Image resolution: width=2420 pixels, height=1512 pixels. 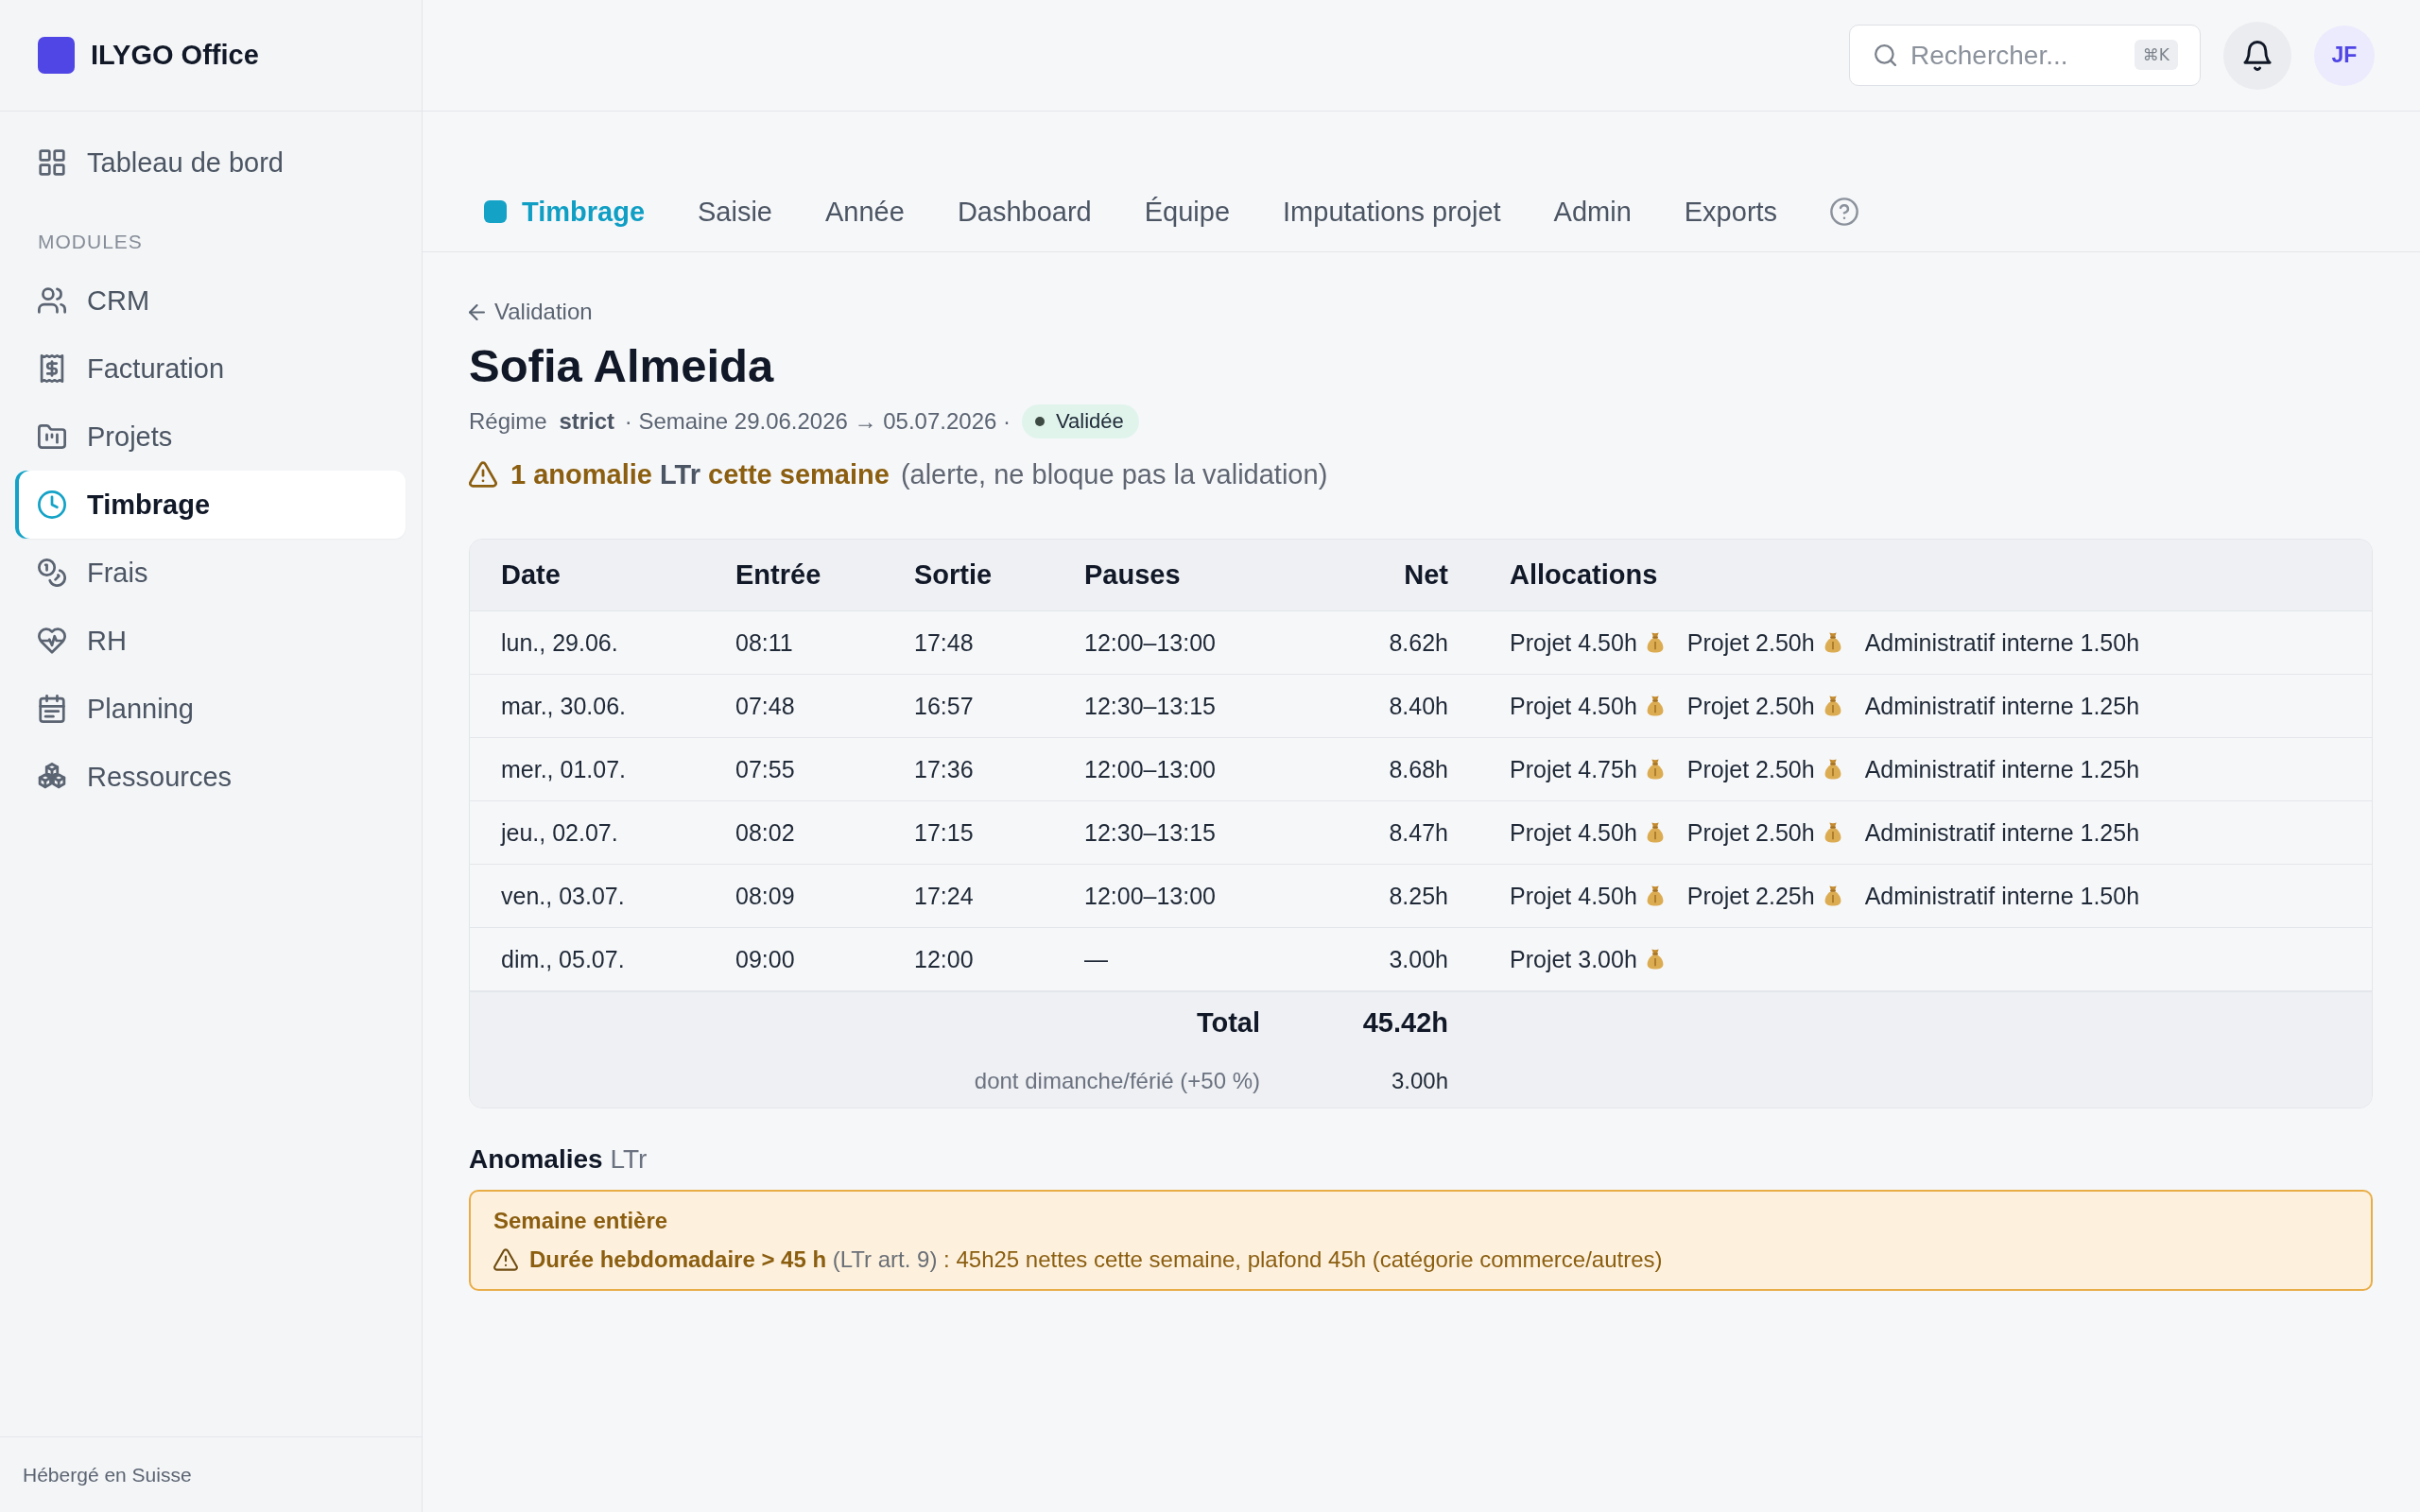 I want to click on table-cell: 8.62h, so click(x=1418, y=642).